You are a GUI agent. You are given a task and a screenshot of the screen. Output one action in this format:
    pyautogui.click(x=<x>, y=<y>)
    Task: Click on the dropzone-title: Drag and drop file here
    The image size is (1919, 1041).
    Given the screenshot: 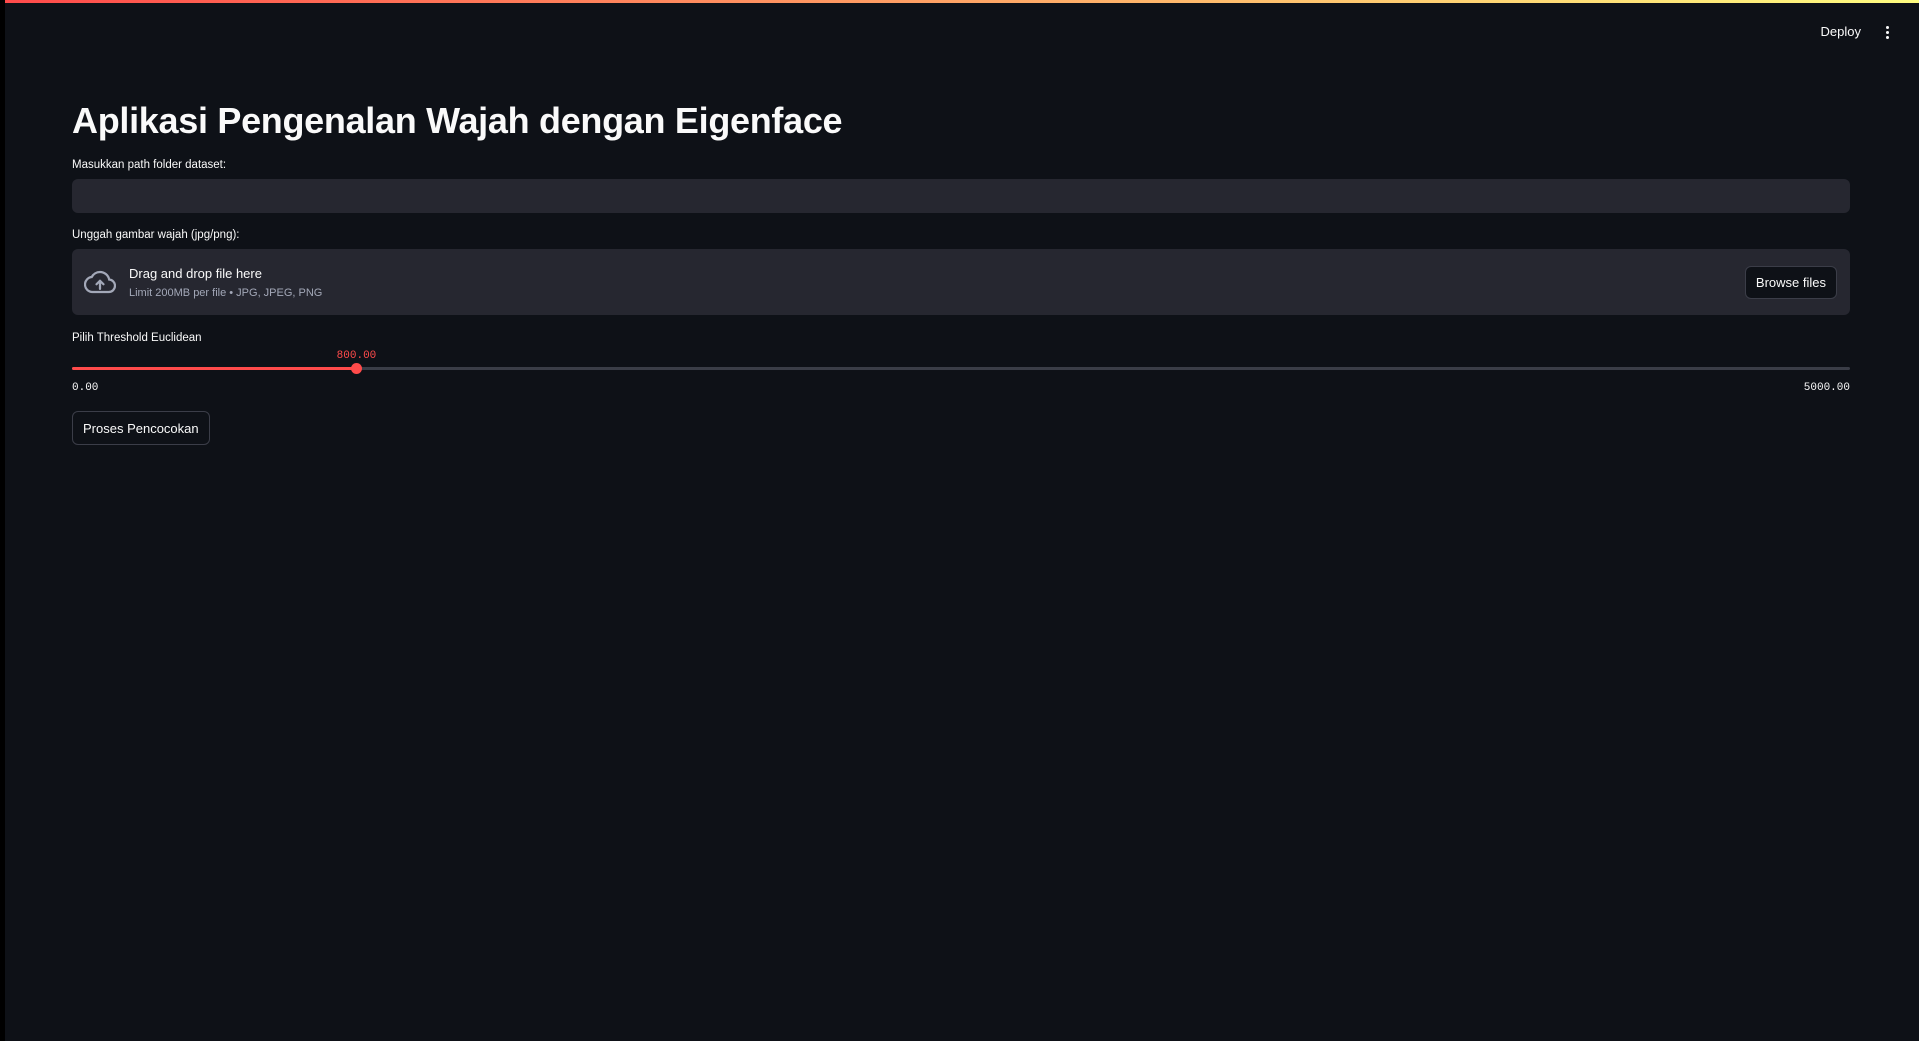 What is the action you would take?
    pyautogui.click(x=195, y=273)
    